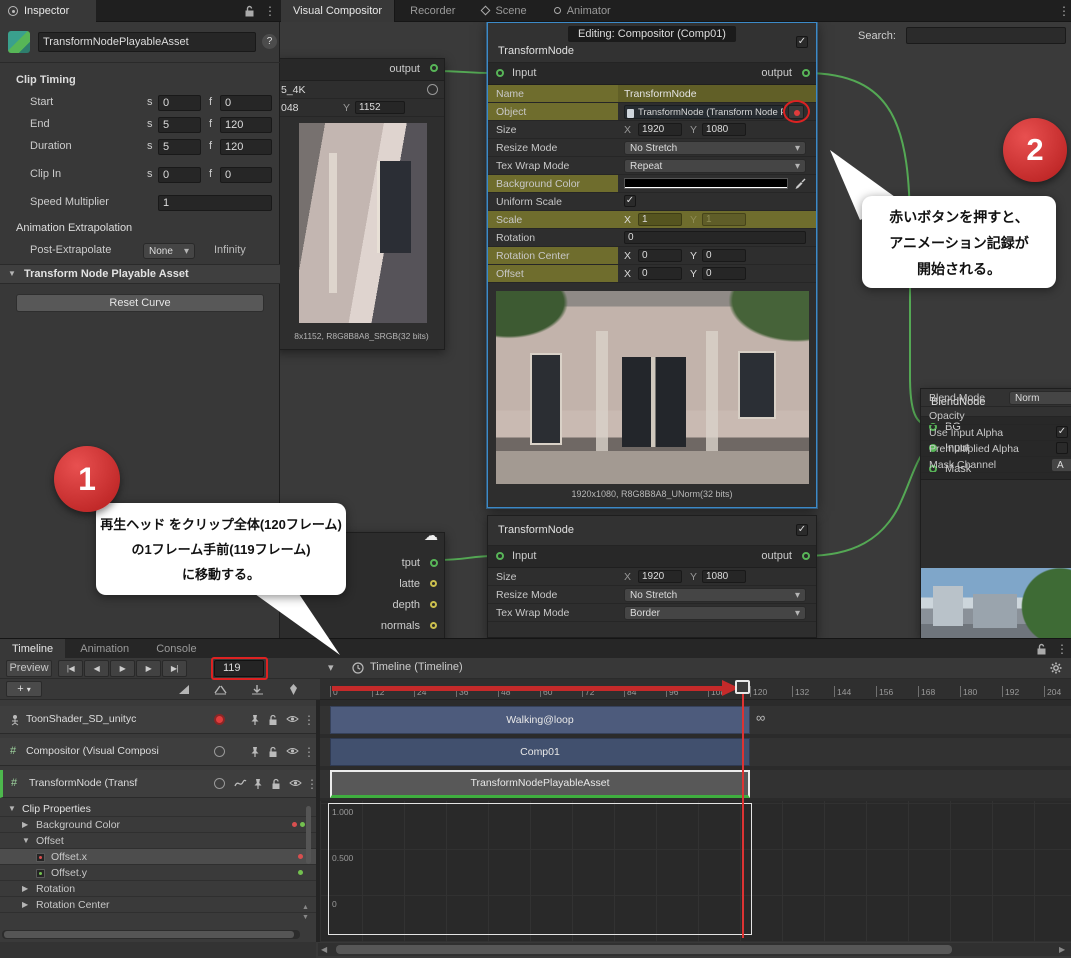  What do you see at coordinates (1062, 949) in the screenshot?
I see `scroll-right-icon: ▶` at bounding box center [1062, 949].